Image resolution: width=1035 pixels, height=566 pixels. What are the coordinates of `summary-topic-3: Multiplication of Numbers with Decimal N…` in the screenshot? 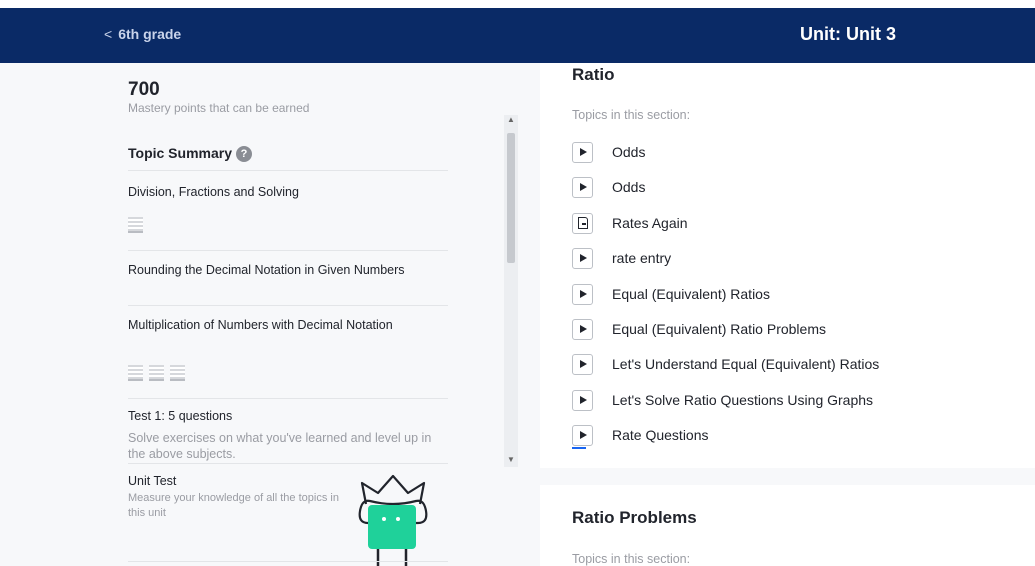 It's located at (293, 325).